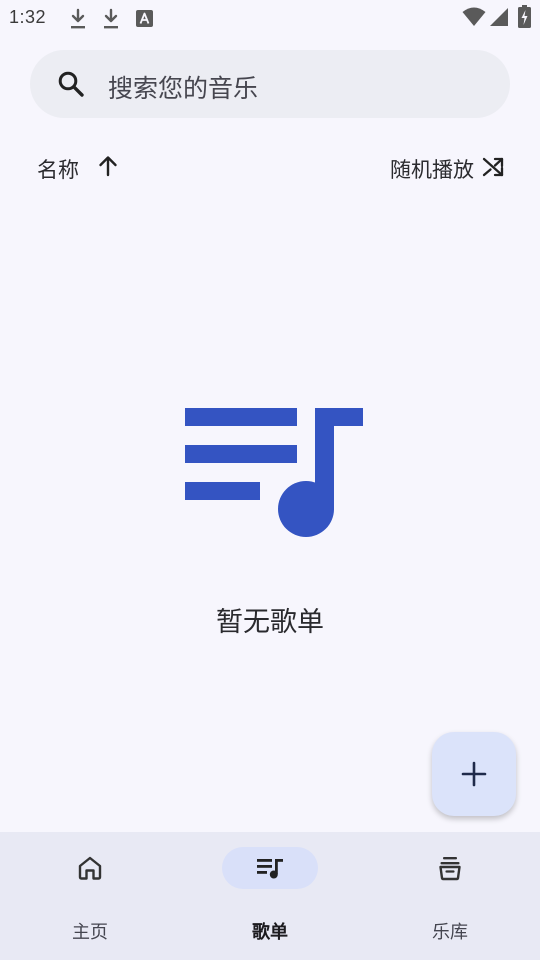 This screenshot has height=960, width=540. What do you see at coordinates (90, 896) in the screenshot?
I see `nav-item-home: 主页` at bounding box center [90, 896].